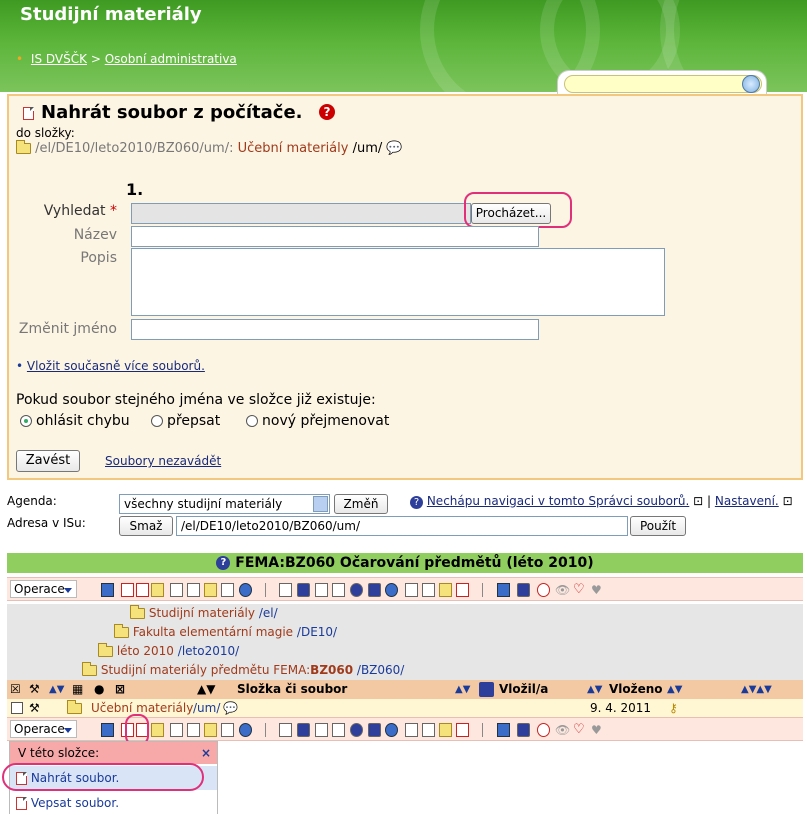 The width and height of the screenshot is (807, 815). What do you see at coordinates (17, 708) in the screenshot?
I see `row-checkbox` at bounding box center [17, 708].